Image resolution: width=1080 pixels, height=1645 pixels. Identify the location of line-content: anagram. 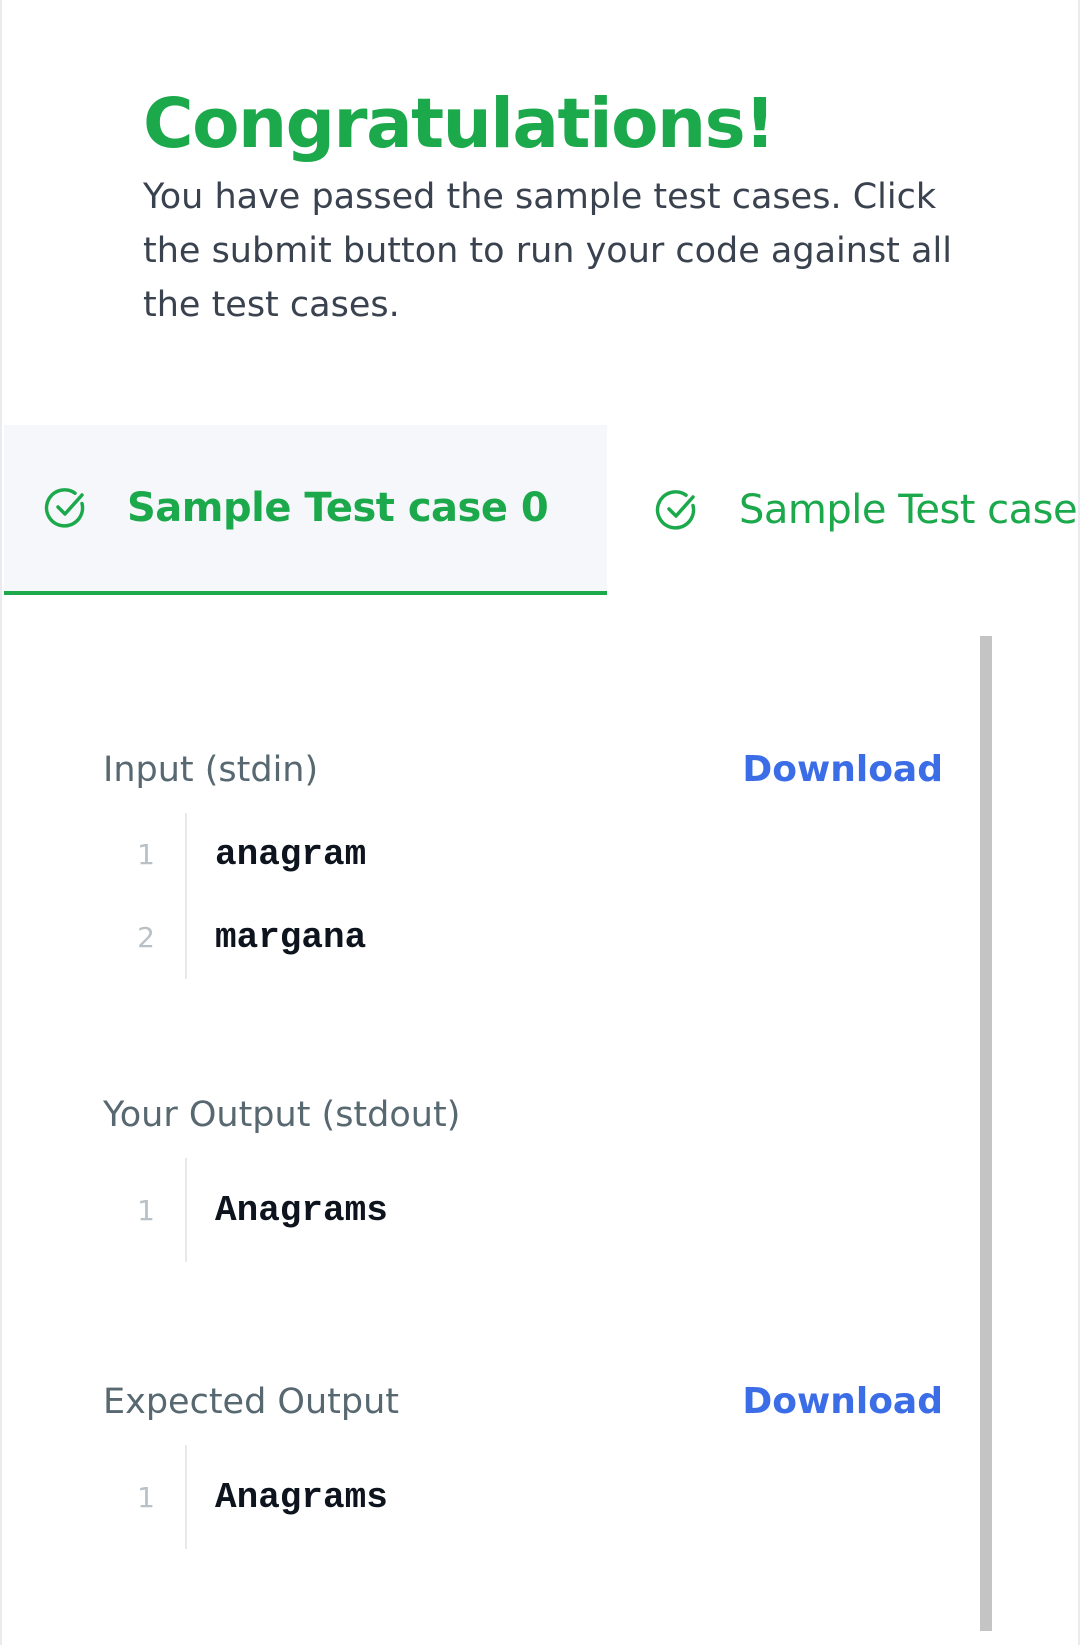
(291, 854).